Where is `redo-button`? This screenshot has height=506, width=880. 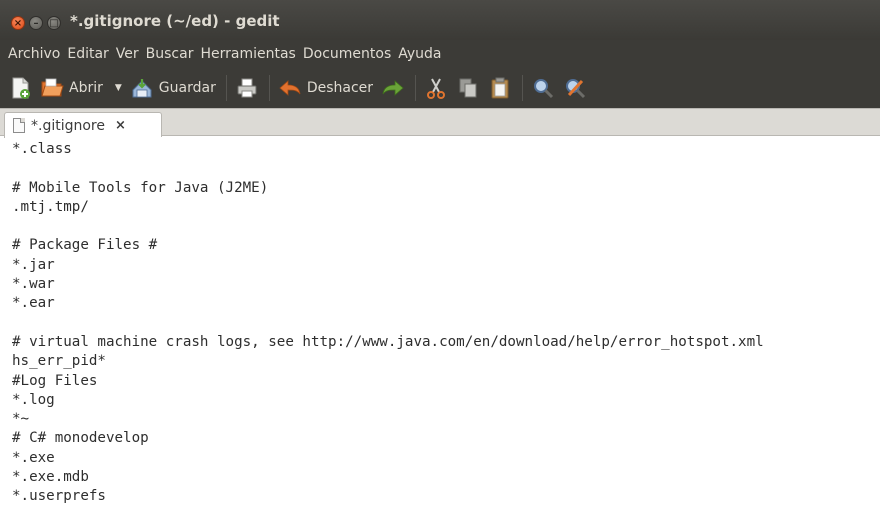 redo-button is located at coordinates (393, 88).